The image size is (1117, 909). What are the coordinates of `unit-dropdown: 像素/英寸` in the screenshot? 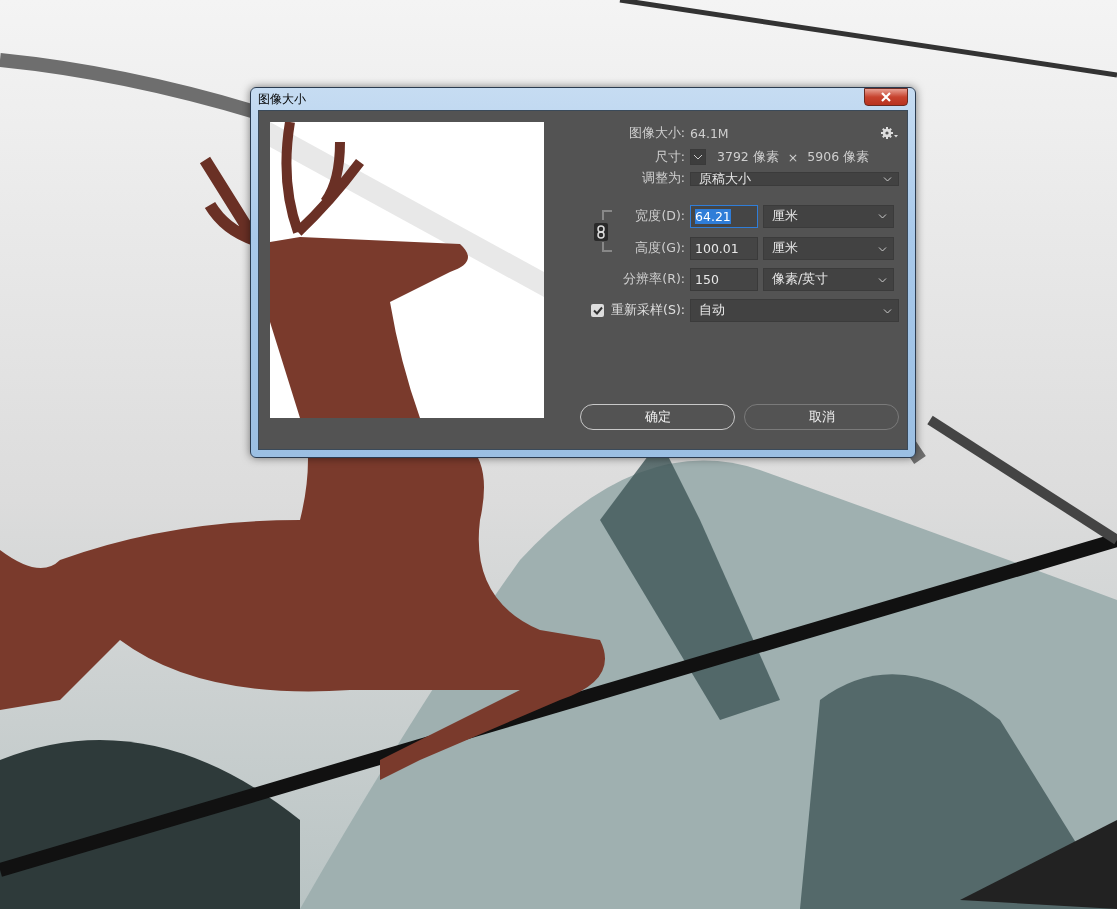 It's located at (828, 279).